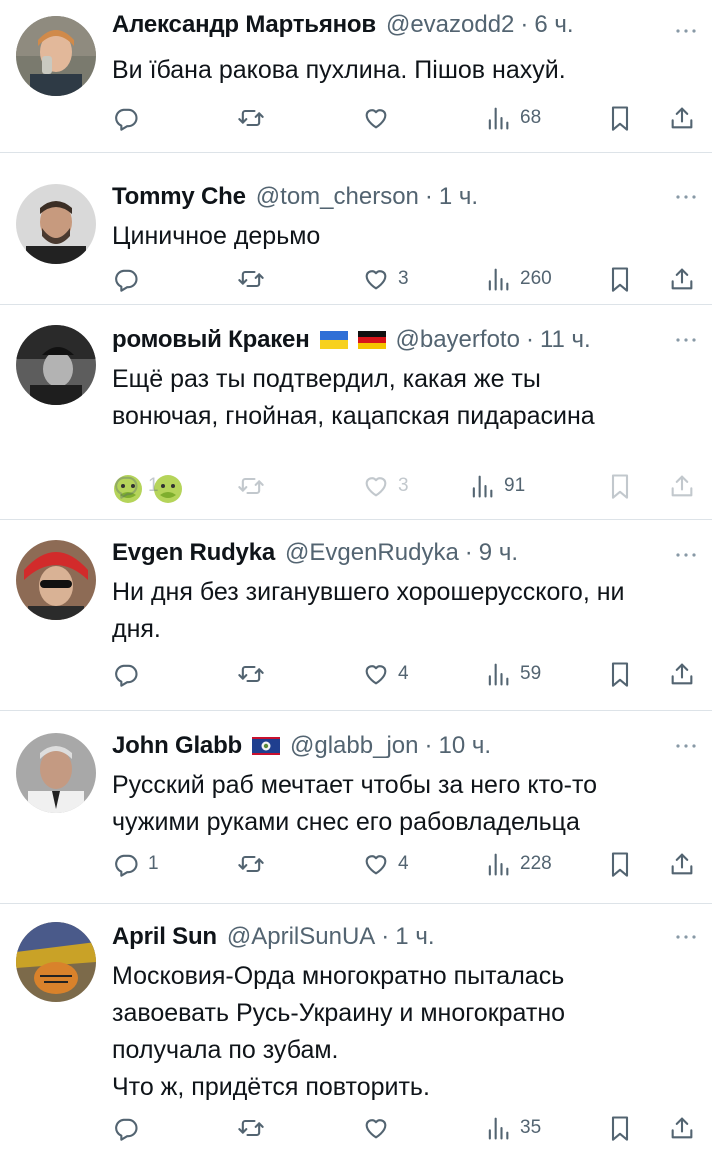 This screenshot has height=1156, width=712. What do you see at coordinates (565, 340) in the screenshot?
I see `timestamp: 11 ч.` at bounding box center [565, 340].